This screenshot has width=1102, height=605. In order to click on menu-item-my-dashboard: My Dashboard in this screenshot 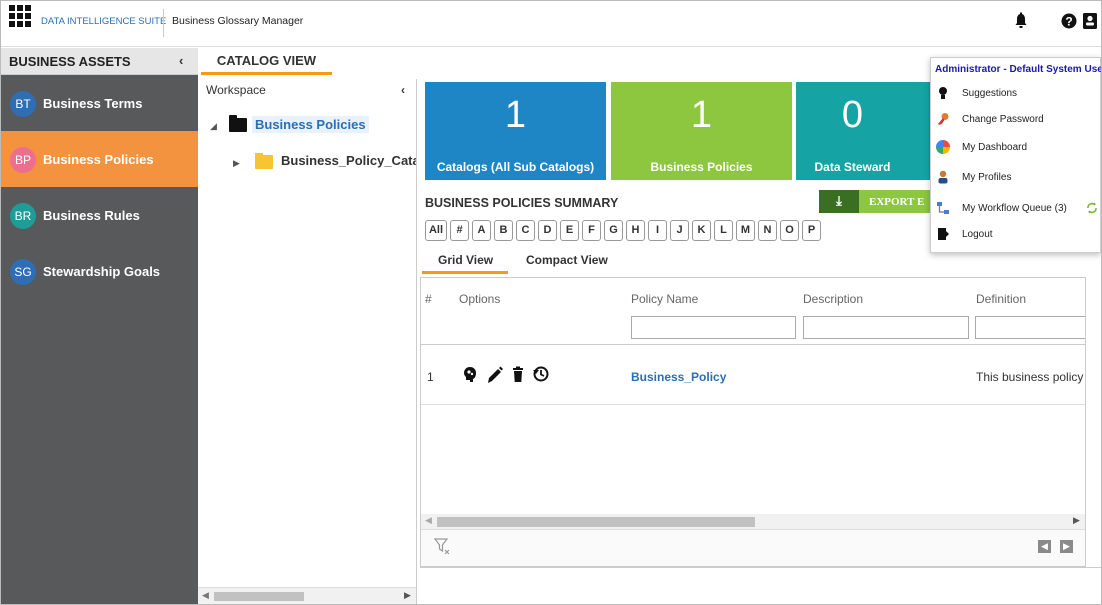, I will do `click(1015, 149)`.